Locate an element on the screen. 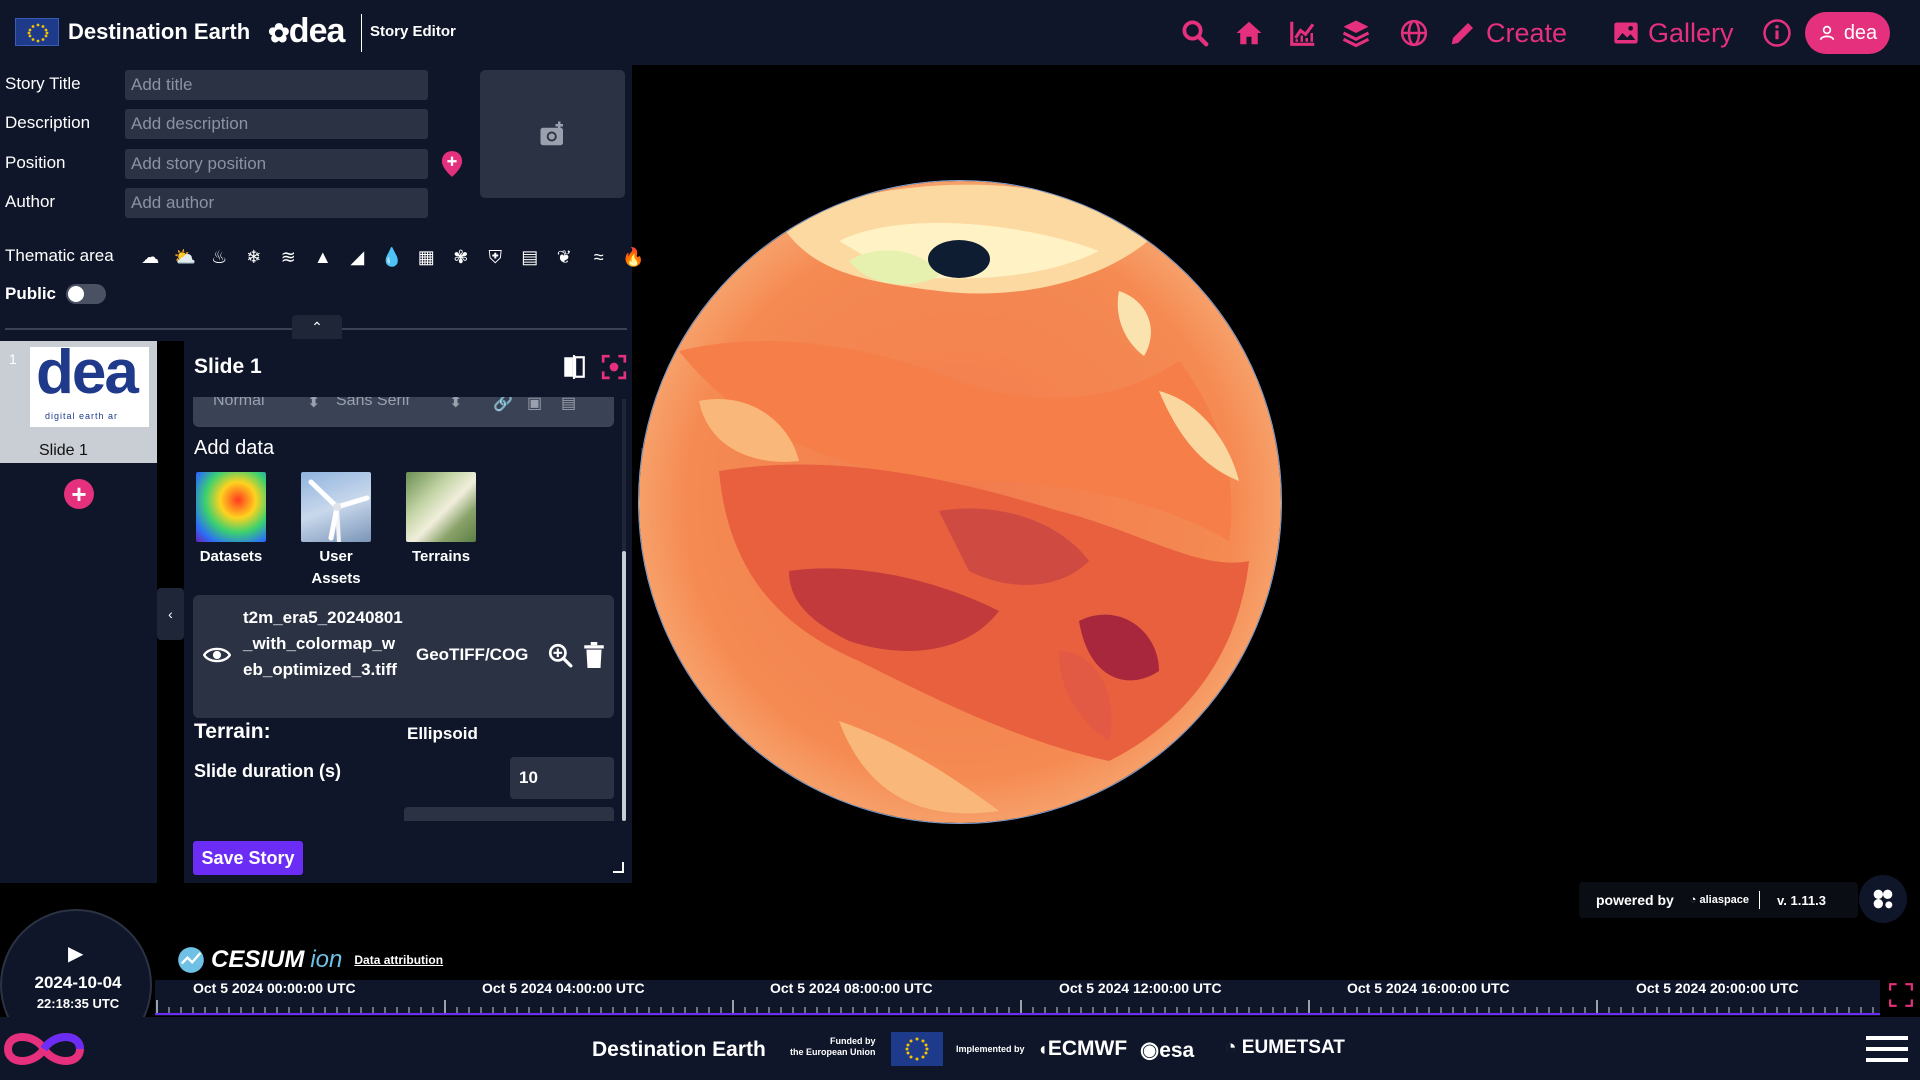  play-icon: ▶ is located at coordinates (75, 953).